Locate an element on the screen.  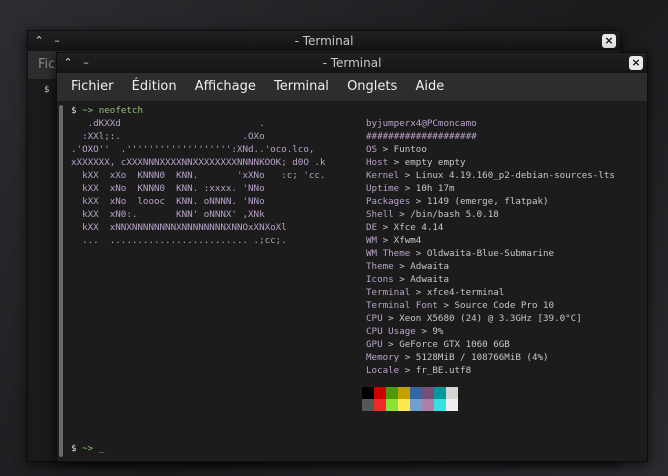
info-value: > 9% is located at coordinates (429, 331).